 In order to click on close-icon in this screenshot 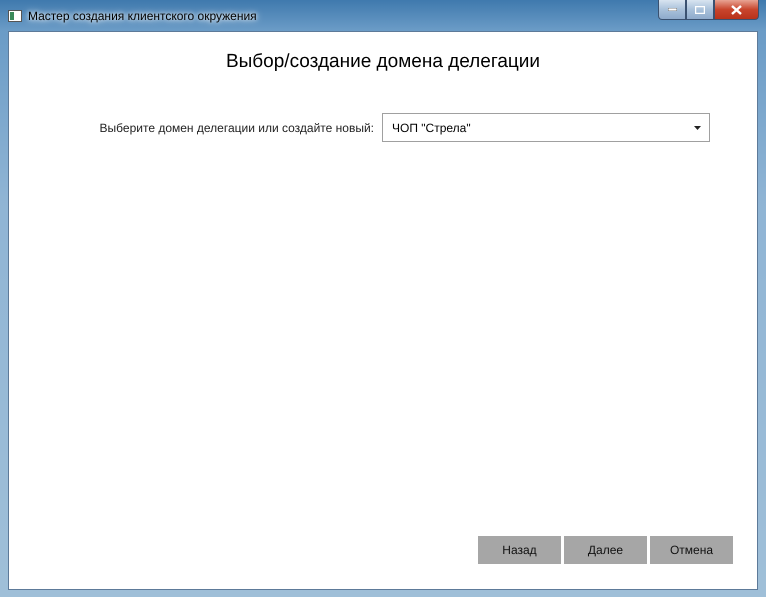, I will do `click(736, 9)`.